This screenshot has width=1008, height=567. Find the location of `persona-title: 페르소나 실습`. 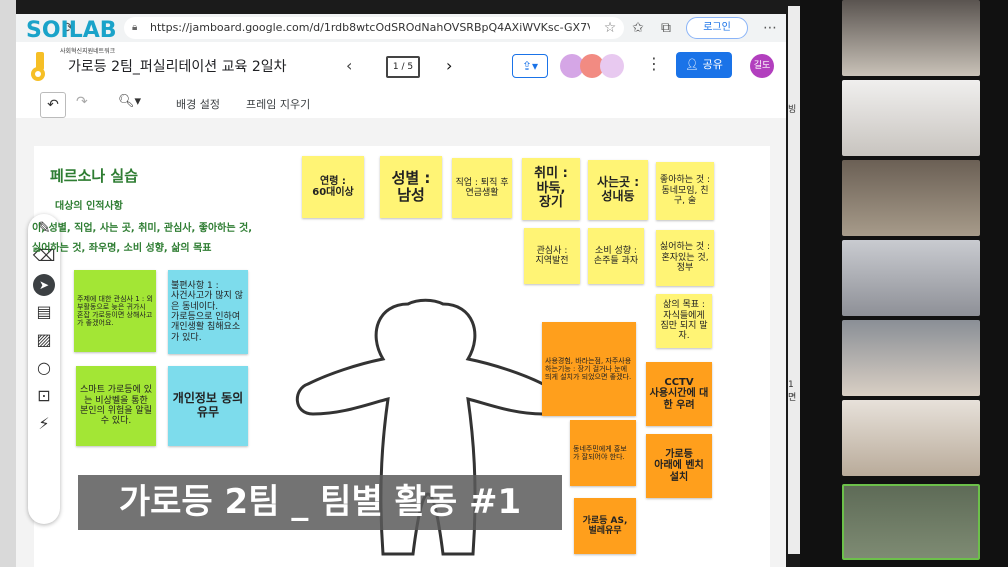

persona-title: 페르소나 실습 is located at coordinates (94, 176).